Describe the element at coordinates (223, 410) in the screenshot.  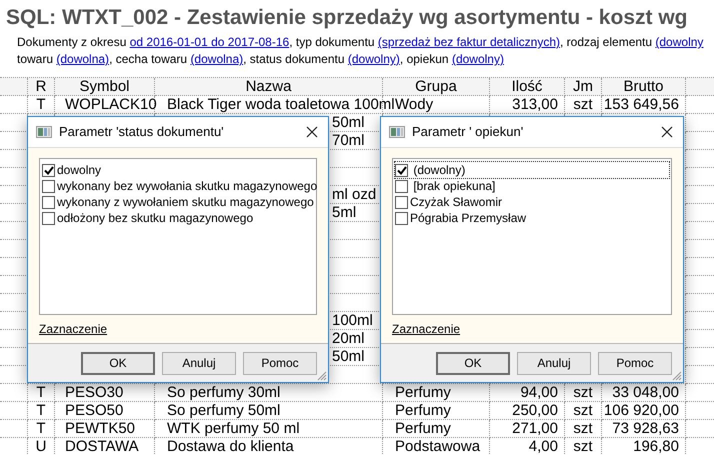
I see `table-cell: So perfumy 50ml` at that location.